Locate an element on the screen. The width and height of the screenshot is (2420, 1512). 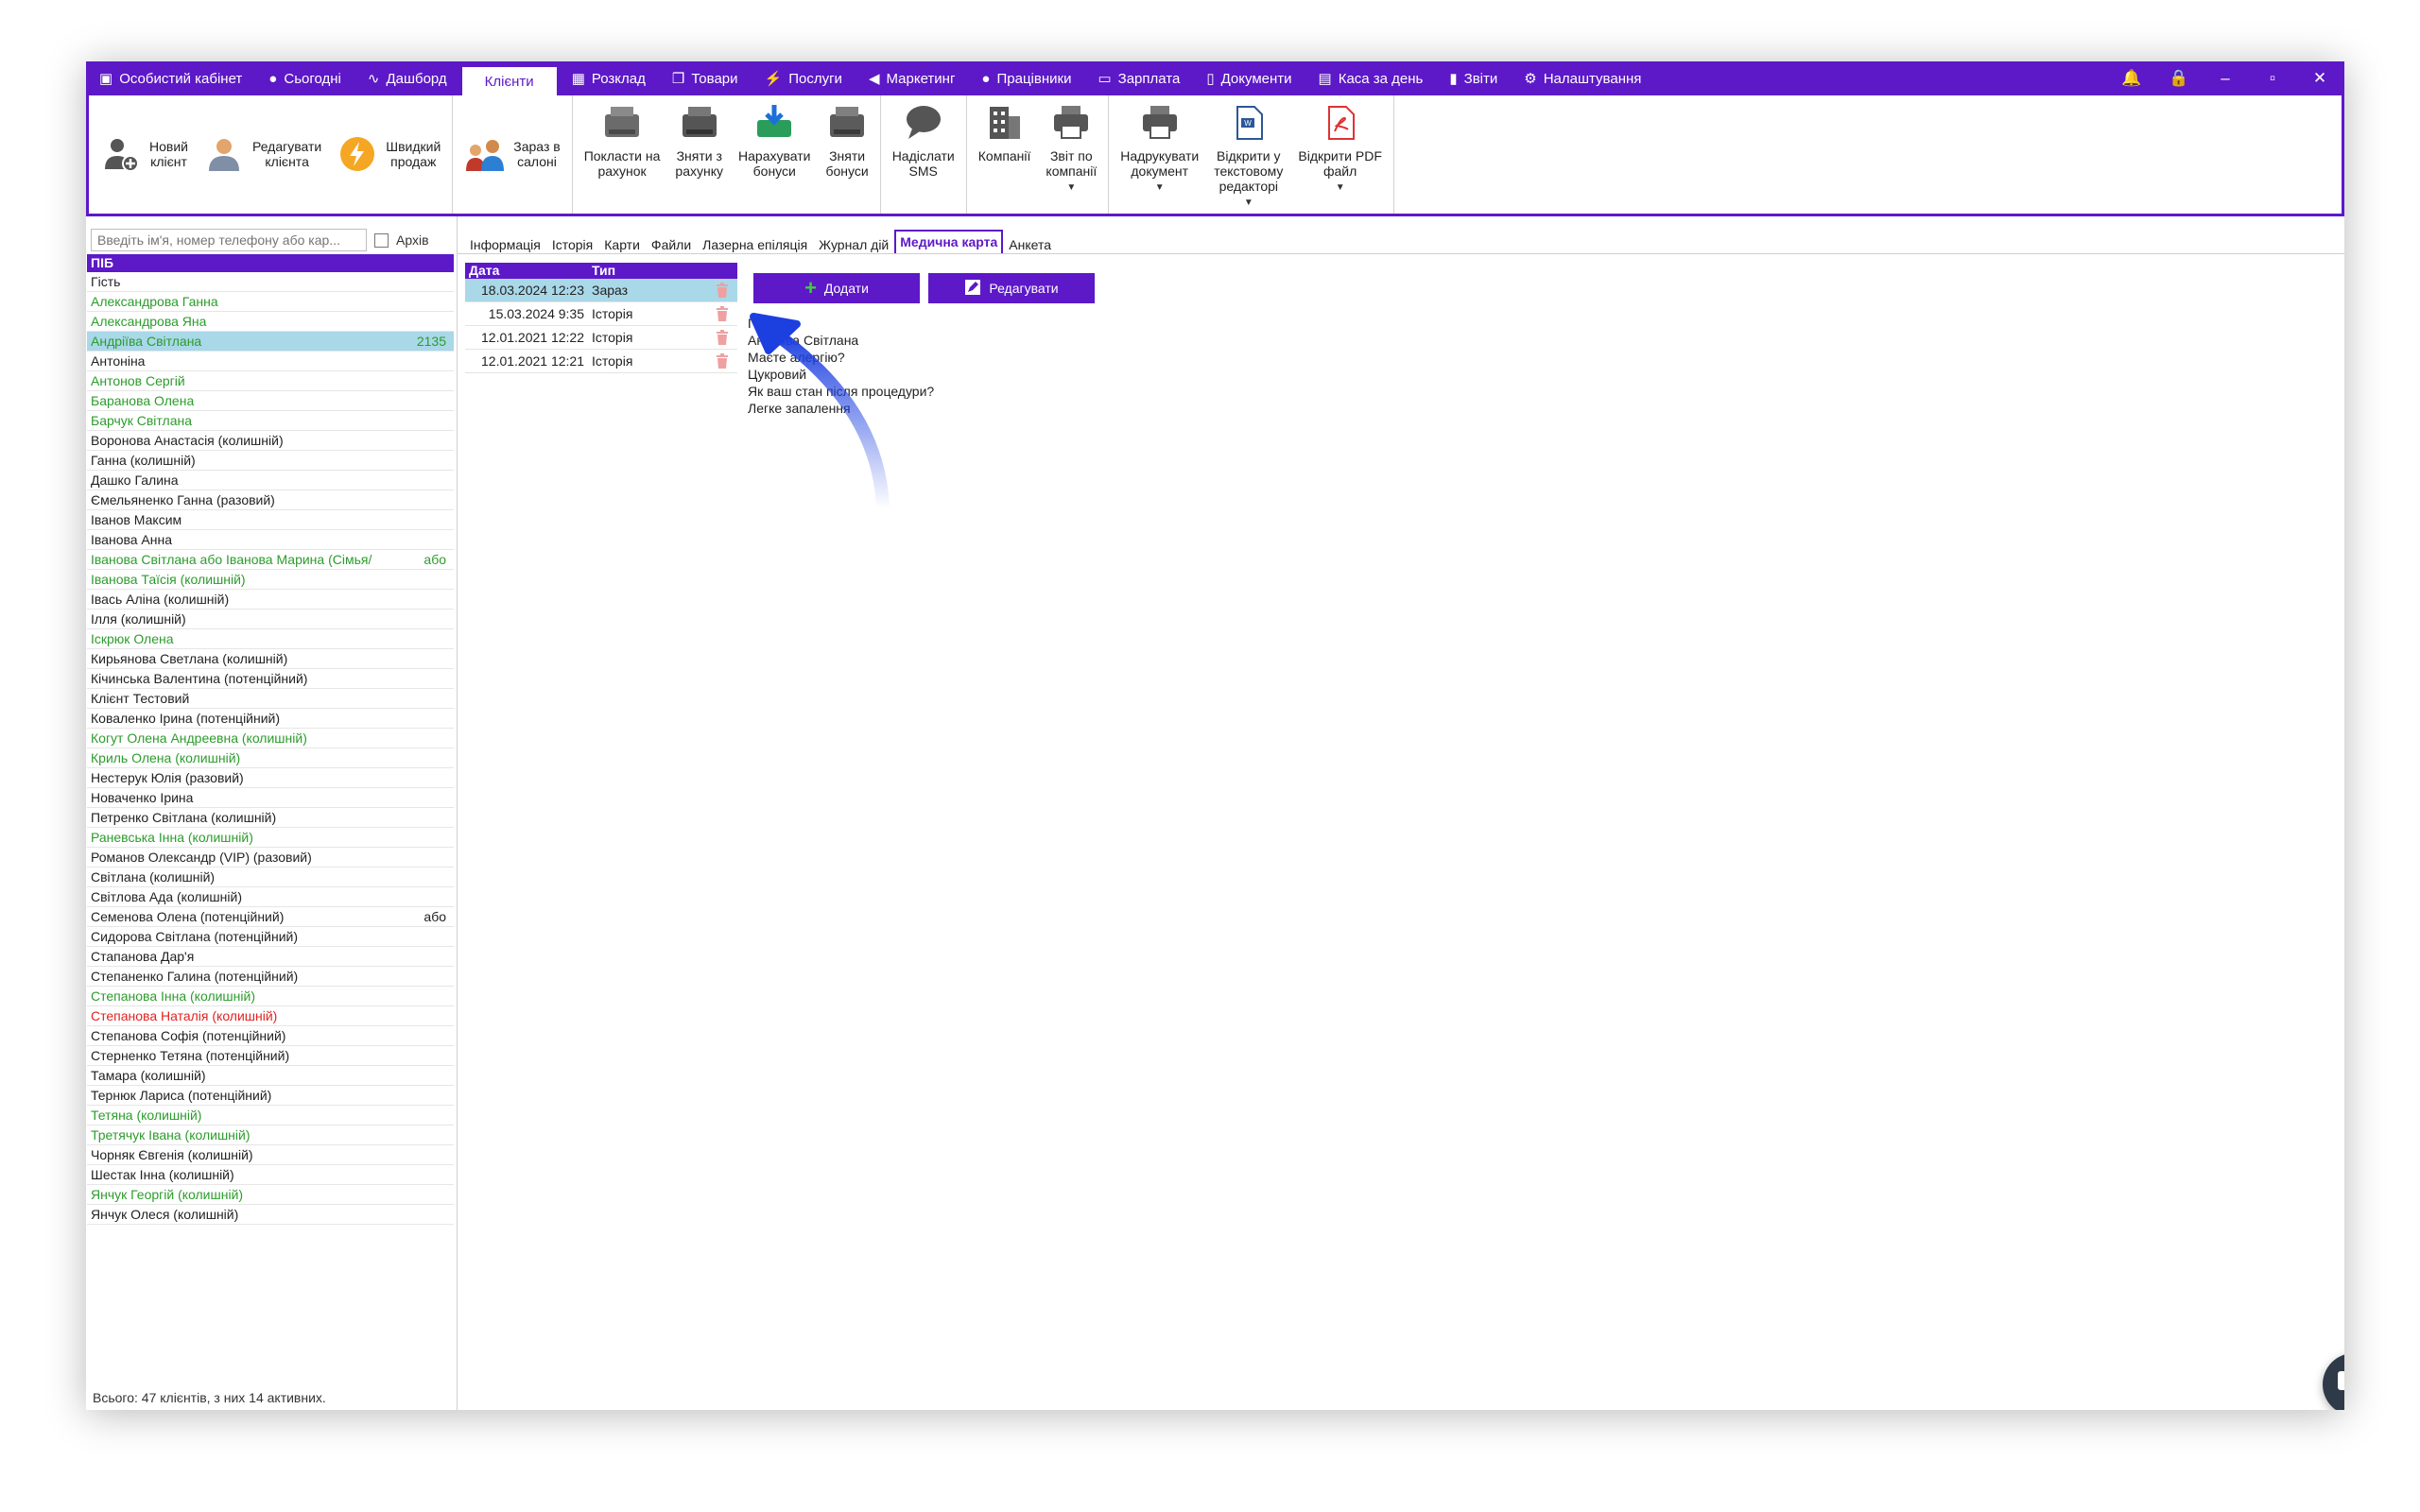
client-row: Іванова Анна is located at coordinates (270, 540).